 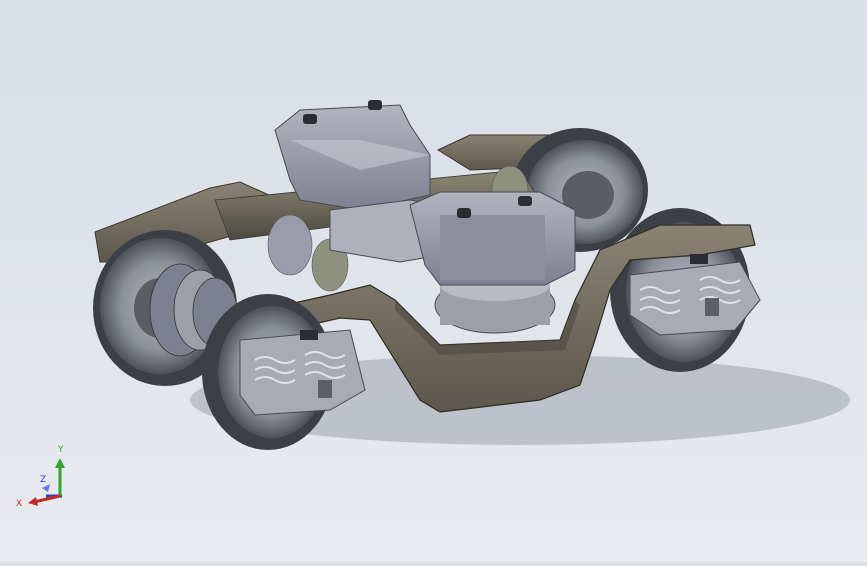 What do you see at coordinates (60, 463) in the screenshot?
I see `y-axis-arrow` at bounding box center [60, 463].